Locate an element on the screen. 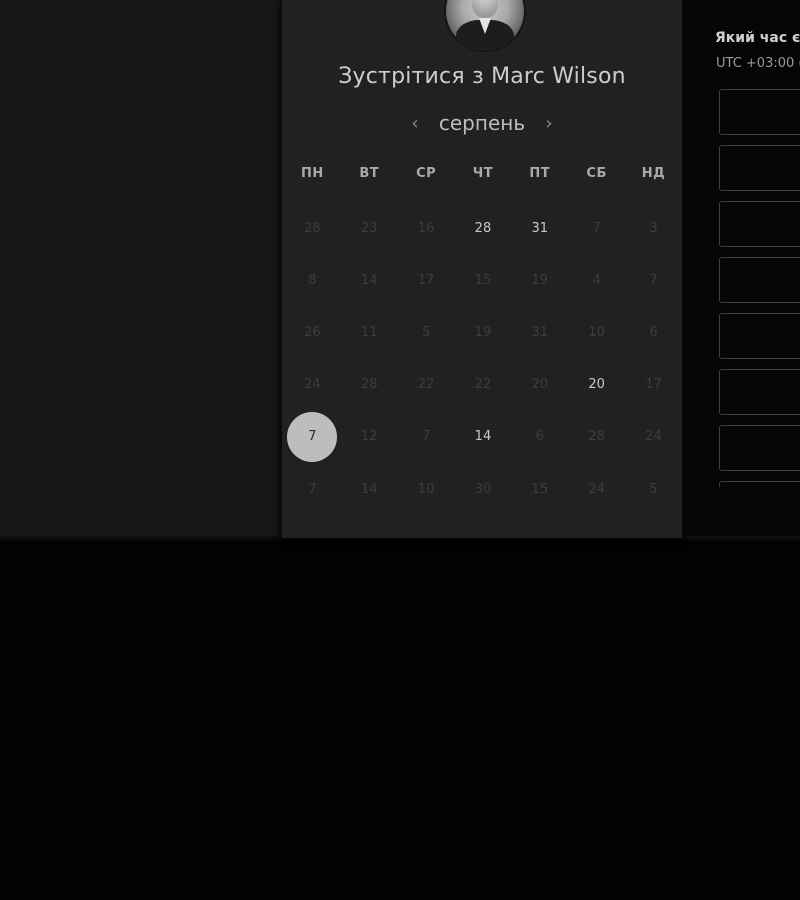  calendar-day-number: 15 is located at coordinates (540, 489).